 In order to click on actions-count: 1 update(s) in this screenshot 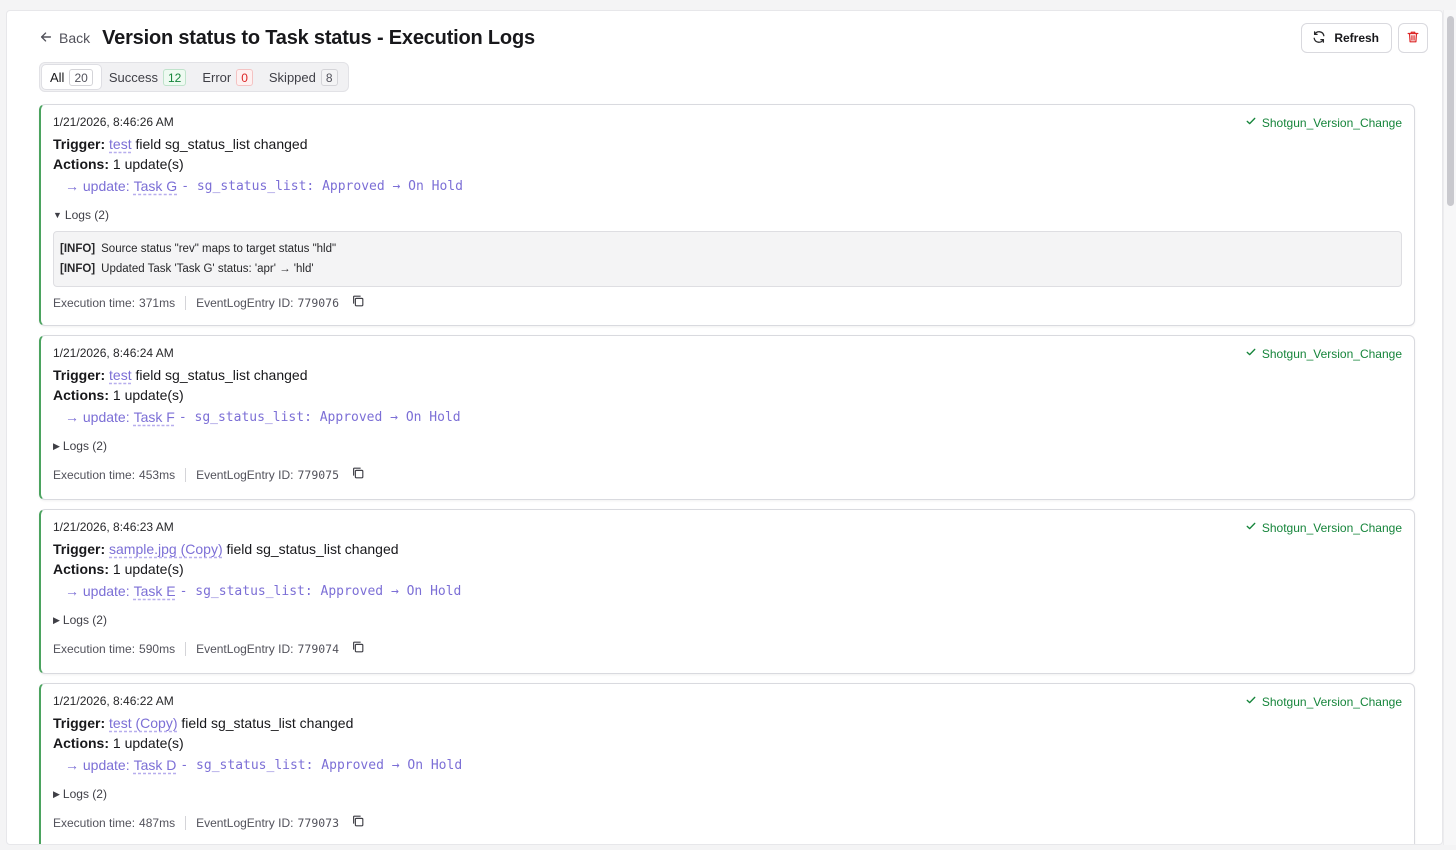, I will do `click(148, 164)`.